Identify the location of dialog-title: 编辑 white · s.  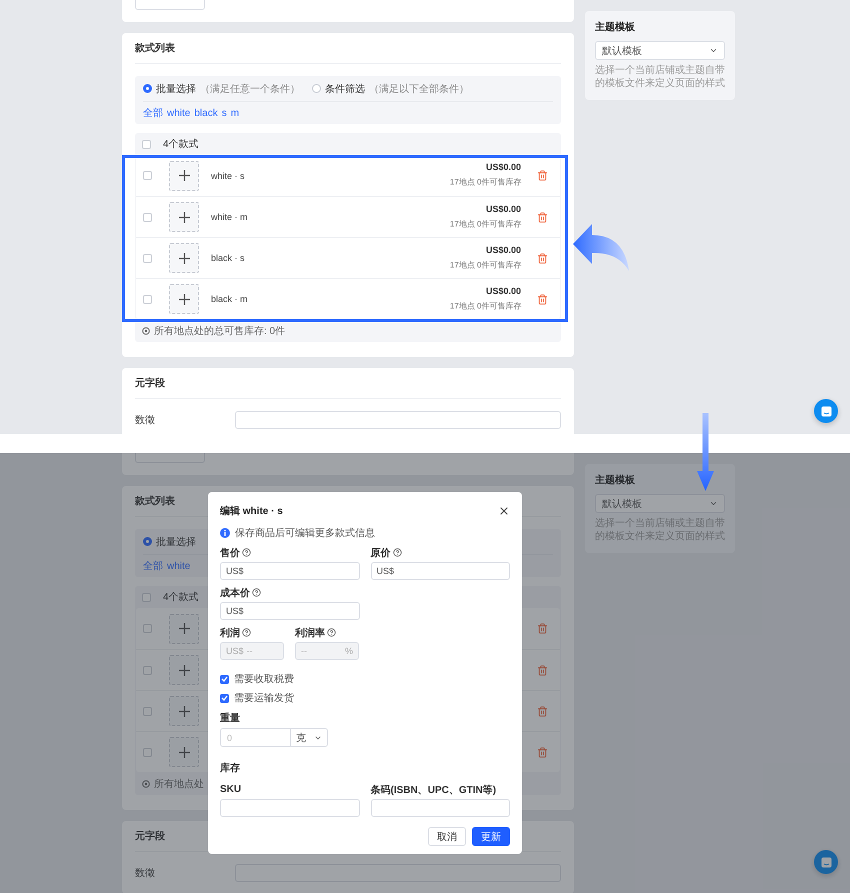
(251, 511).